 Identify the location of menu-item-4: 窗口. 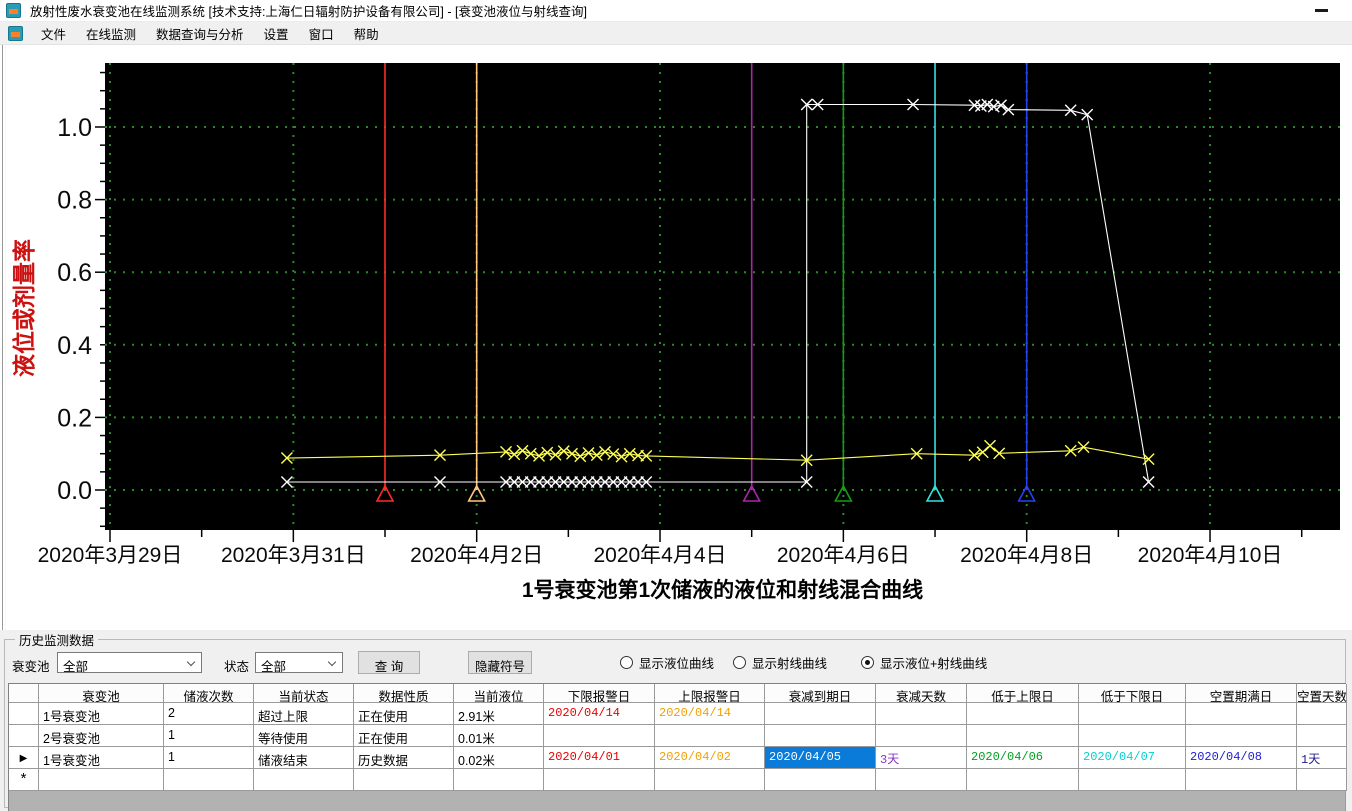
(321, 33).